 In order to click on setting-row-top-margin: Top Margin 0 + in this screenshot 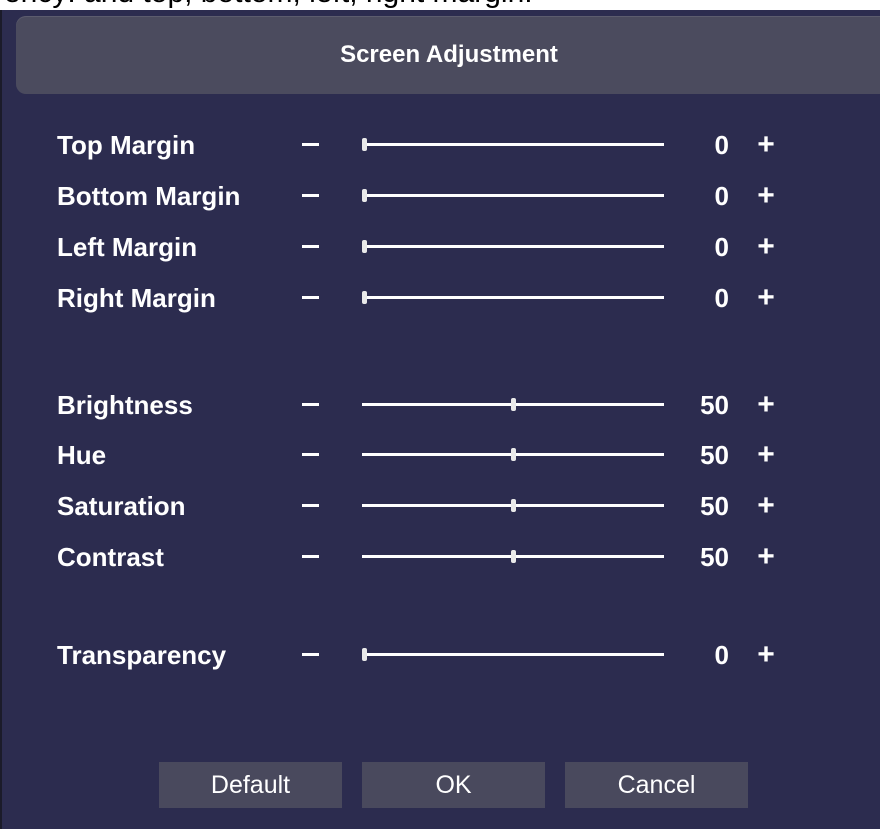, I will do `click(441, 145)`.